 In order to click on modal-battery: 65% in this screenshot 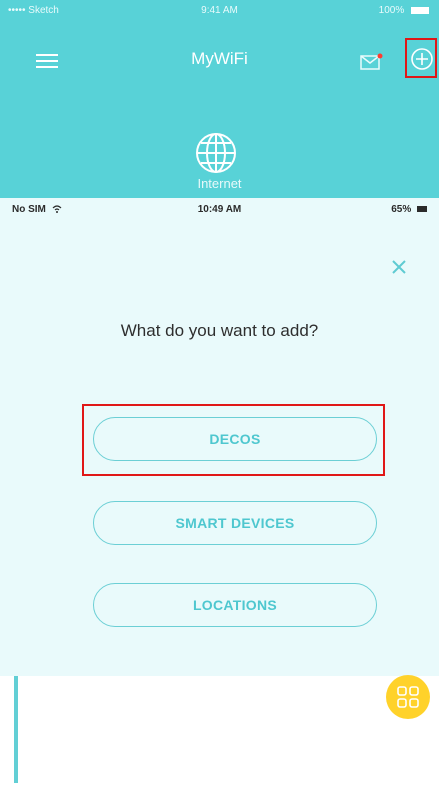, I will do `click(409, 209)`.